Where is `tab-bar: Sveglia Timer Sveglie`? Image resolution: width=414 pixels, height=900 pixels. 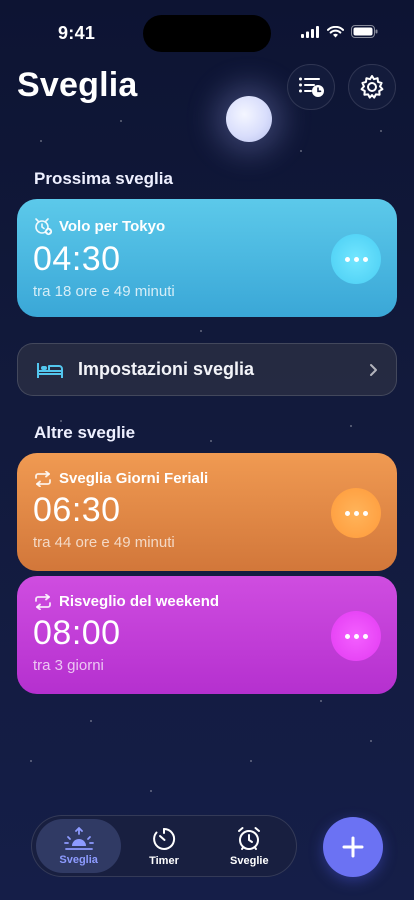 tab-bar: Sveglia Timer Sveglie is located at coordinates (164, 846).